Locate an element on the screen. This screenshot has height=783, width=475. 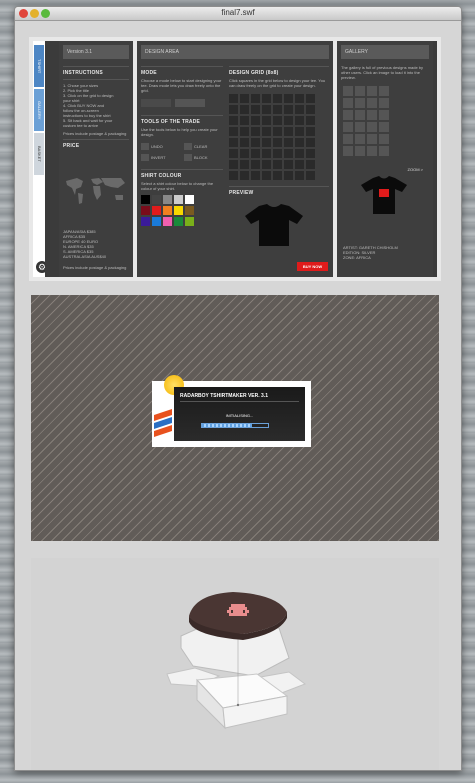
tab-tshirt: TSHIRT is located at coordinates (39, 66).